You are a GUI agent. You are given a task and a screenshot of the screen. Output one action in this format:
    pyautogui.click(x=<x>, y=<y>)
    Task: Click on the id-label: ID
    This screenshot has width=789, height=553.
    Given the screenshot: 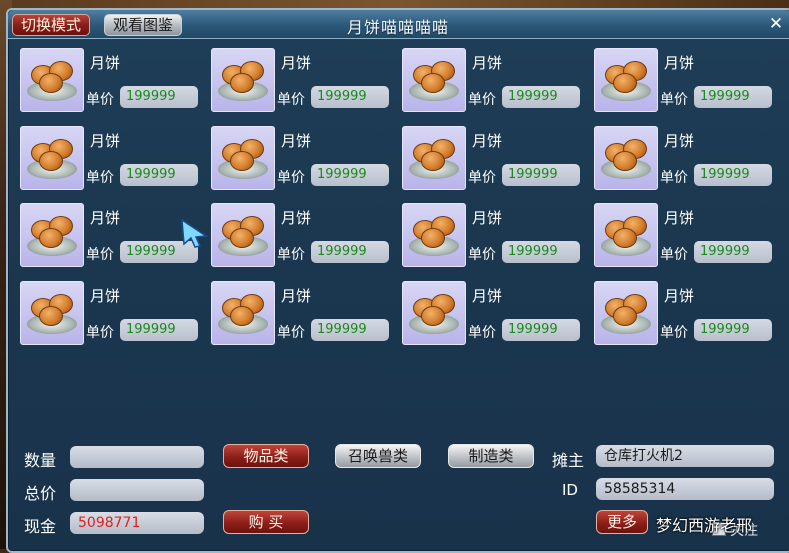 What is the action you would take?
    pyautogui.click(x=570, y=490)
    